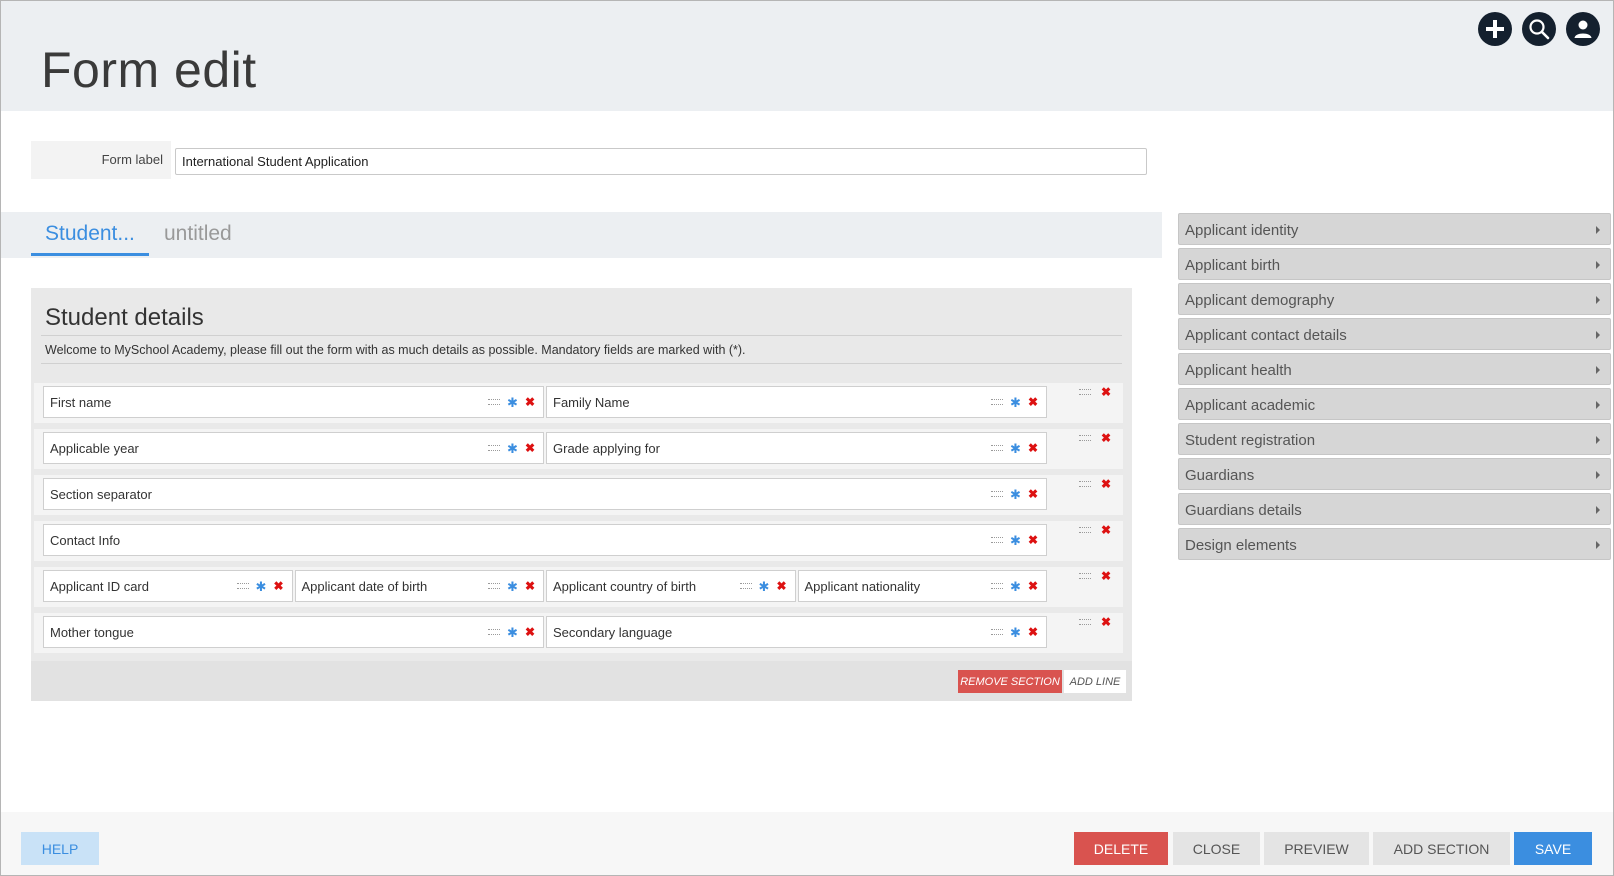 This screenshot has width=1614, height=876. What do you see at coordinates (293, 402) in the screenshot?
I see `form-field: First name ✱ ✖` at bounding box center [293, 402].